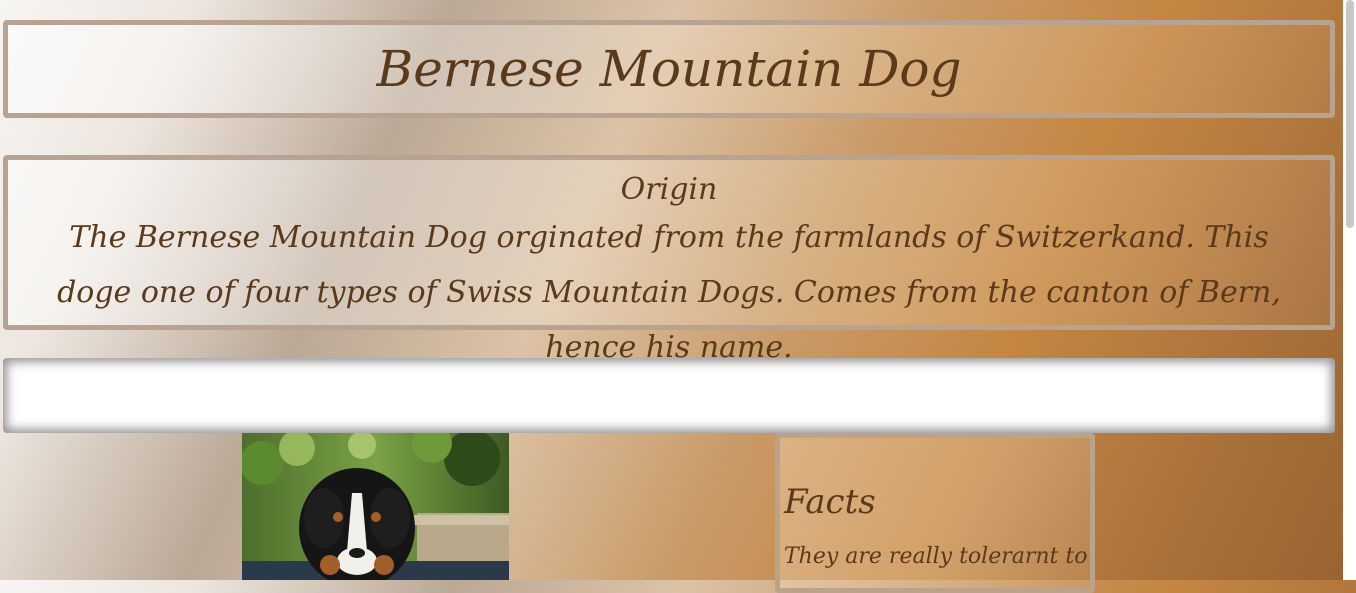 The width and height of the screenshot is (1356, 593). What do you see at coordinates (936, 556) in the screenshot?
I see `facts-text: They are really tolerarnt to` at bounding box center [936, 556].